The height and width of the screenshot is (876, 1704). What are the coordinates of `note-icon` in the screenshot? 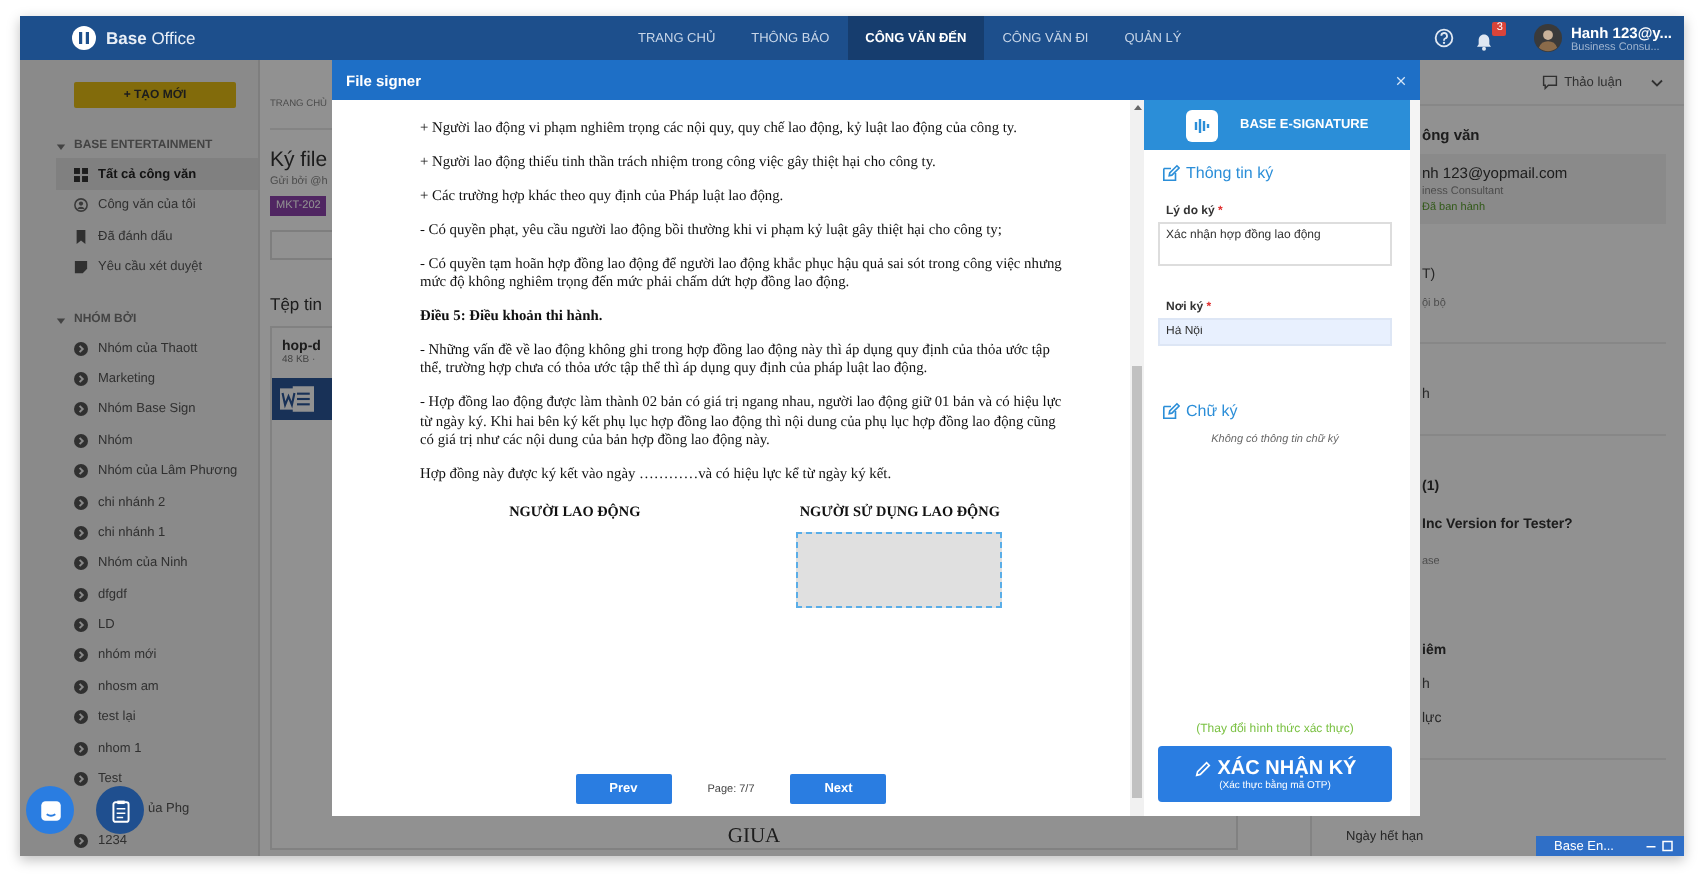 It's located at (81, 267).